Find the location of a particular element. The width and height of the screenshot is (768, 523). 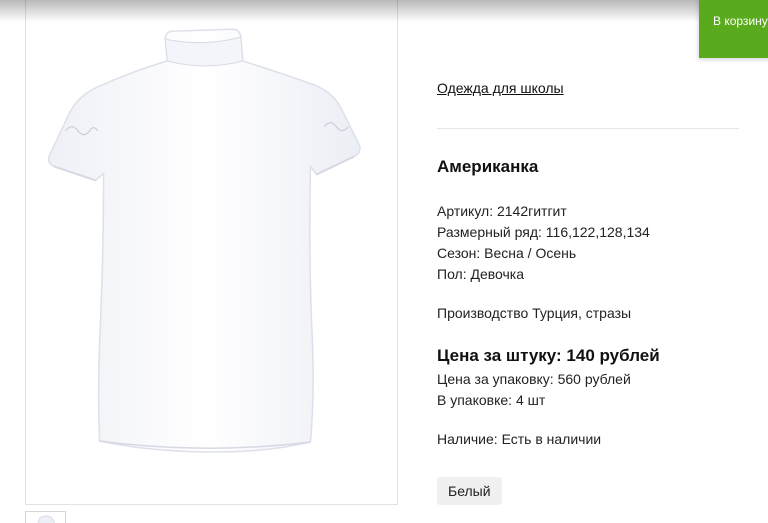

product-origin: Производство Турция, стразы is located at coordinates (534, 313).